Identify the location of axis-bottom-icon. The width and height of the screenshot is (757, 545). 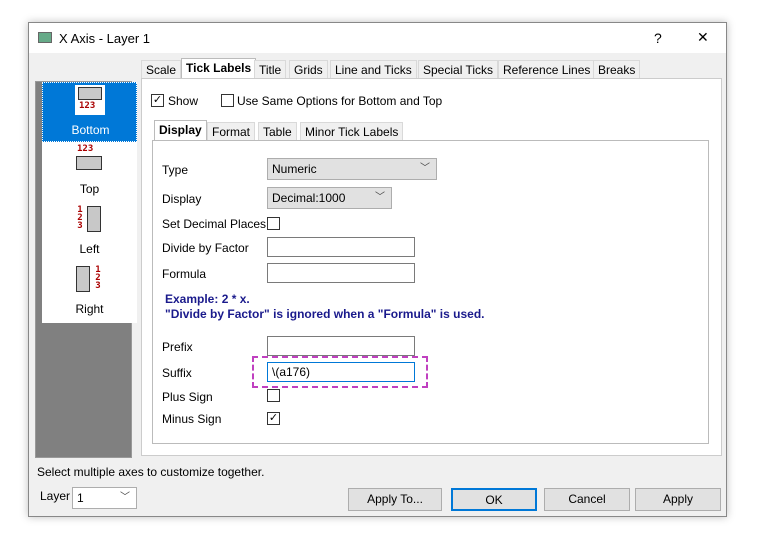
(90, 93).